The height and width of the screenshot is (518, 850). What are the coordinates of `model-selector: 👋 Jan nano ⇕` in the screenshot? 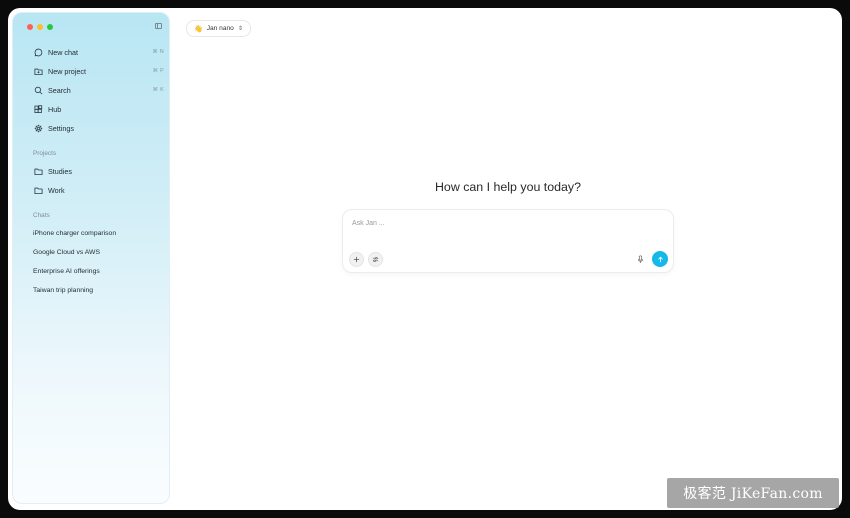 It's located at (218, 28).